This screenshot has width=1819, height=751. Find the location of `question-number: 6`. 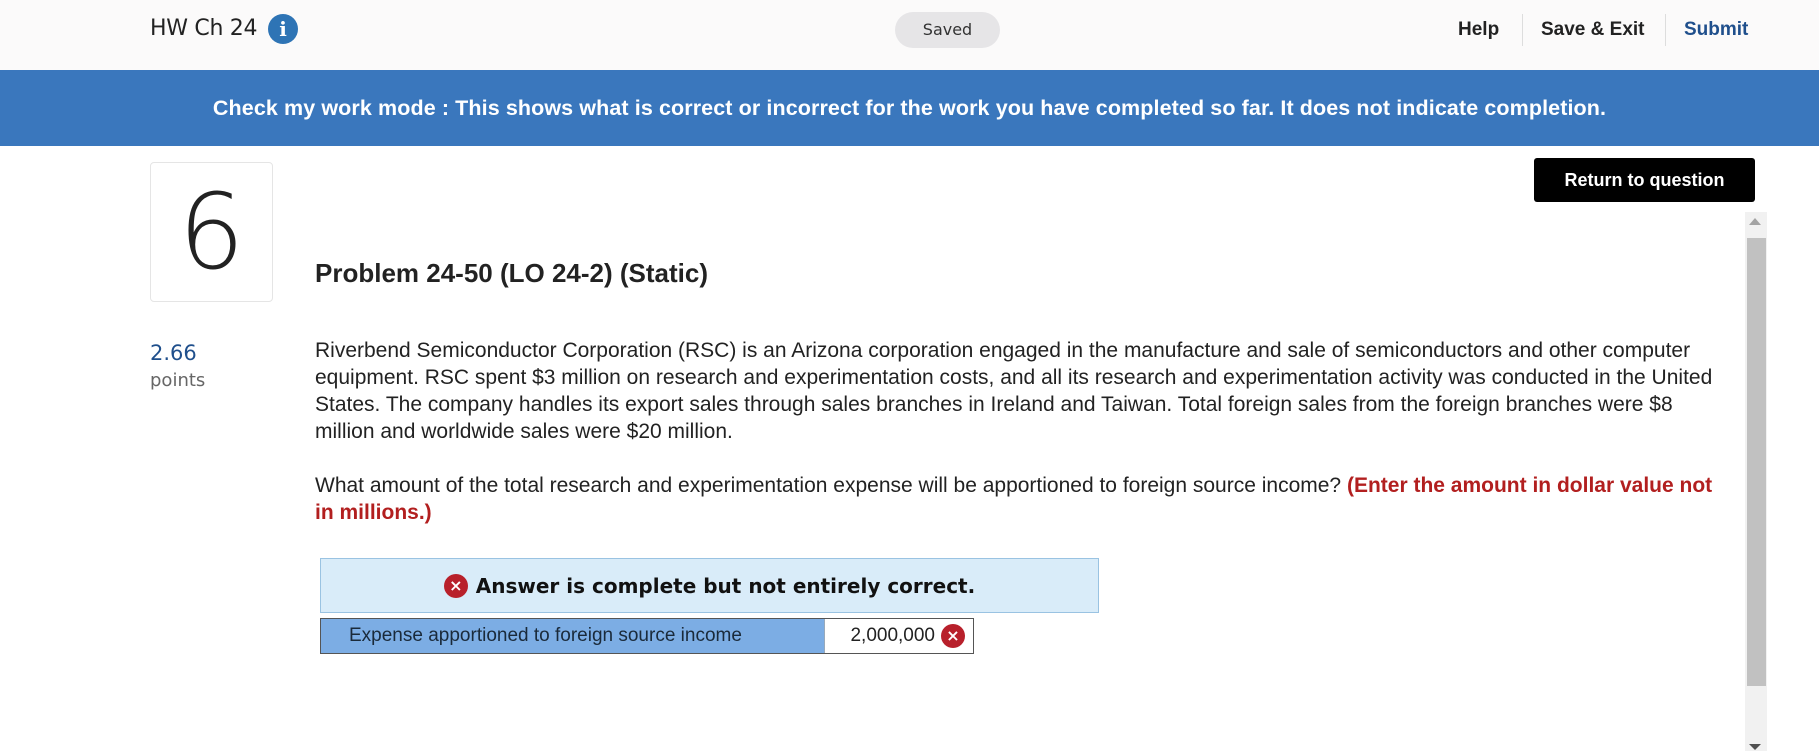

question-number: 6 is located at coordinates (211, 232).